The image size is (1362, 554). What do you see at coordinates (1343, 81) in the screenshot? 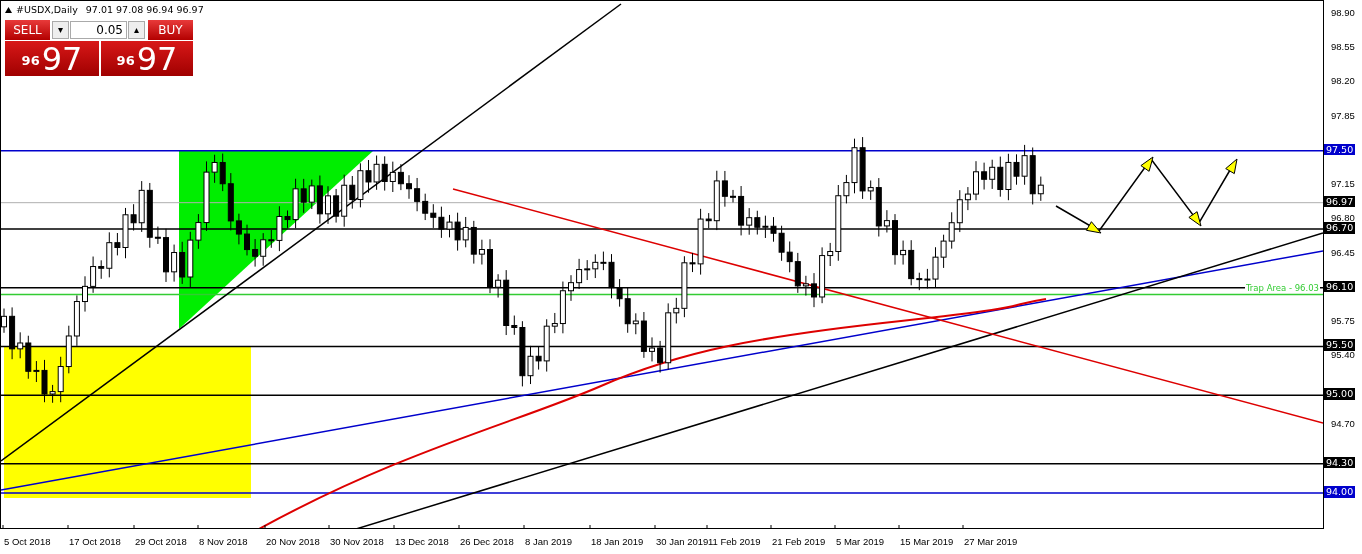
I see `price-axis-label: 98.20` at bounding box center [1343, 81].